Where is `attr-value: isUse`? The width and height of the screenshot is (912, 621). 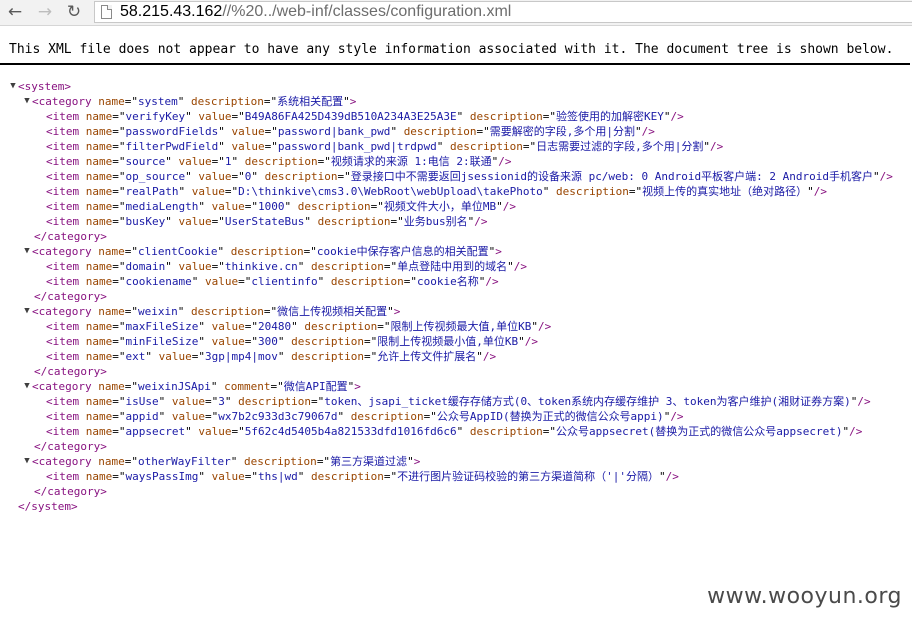
attr-value: isUse is located at coordinates (142, 401).